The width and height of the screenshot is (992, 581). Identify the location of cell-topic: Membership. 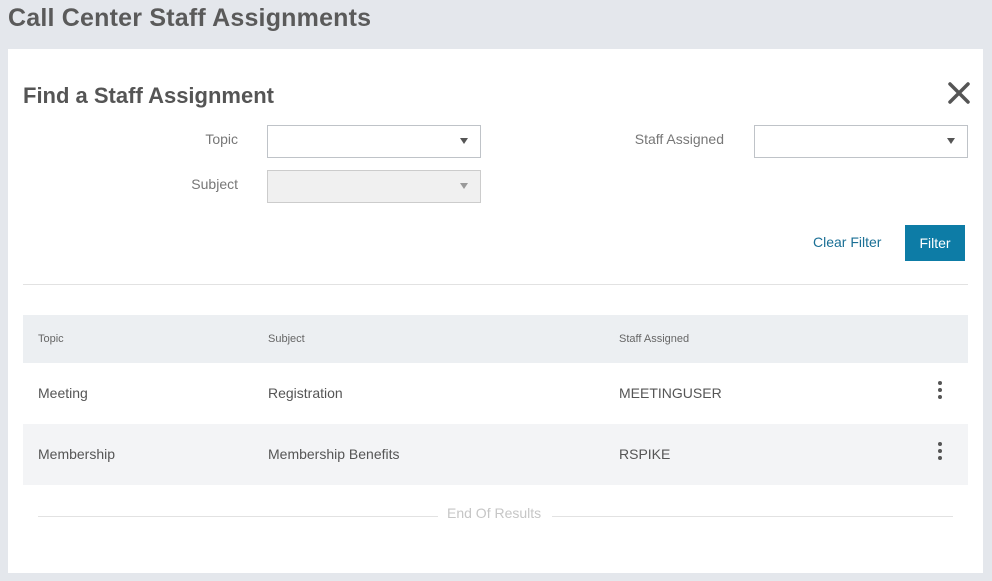
(77, 454).